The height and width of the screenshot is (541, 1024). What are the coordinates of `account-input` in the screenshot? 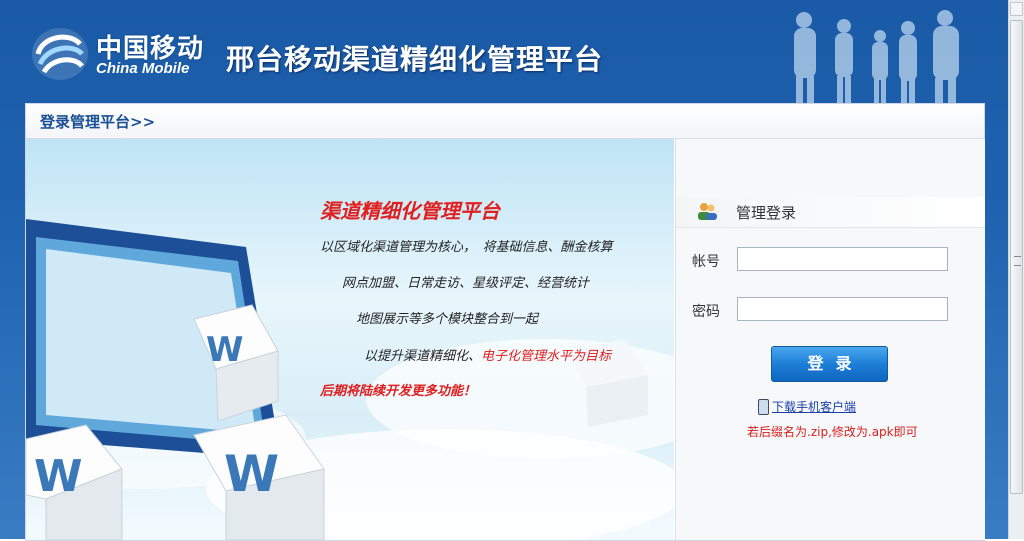 It's located at (842, 259).